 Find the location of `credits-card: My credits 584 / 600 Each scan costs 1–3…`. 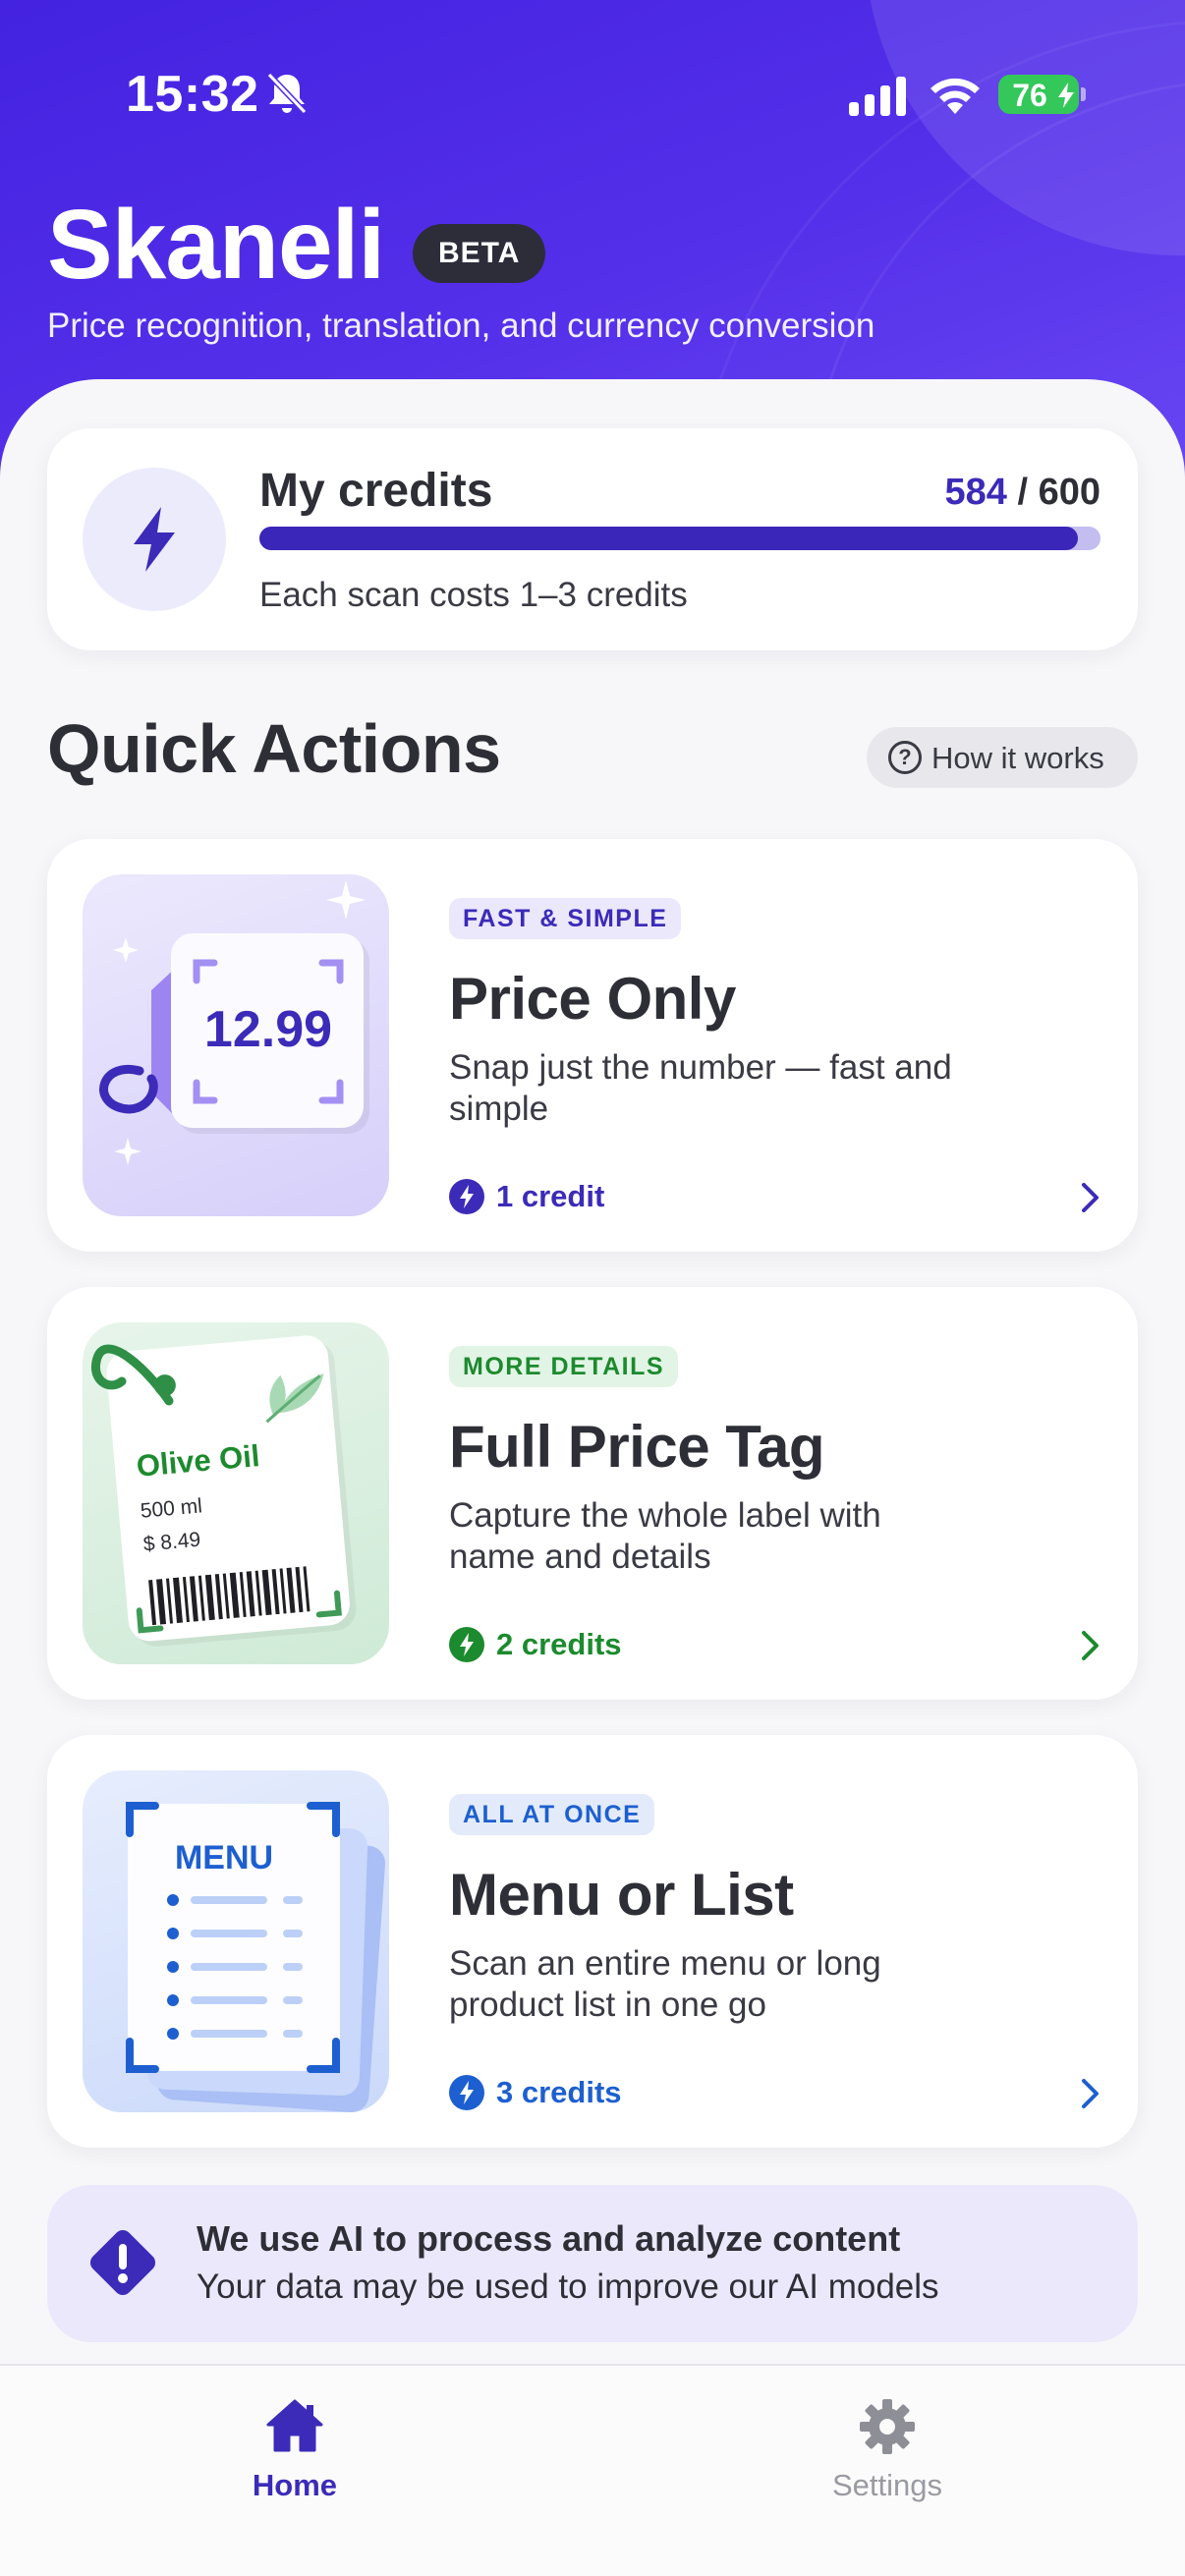

credits-card: My credits 584 / 600 Each scan costs 1–3… is located at coordinates (592, 539).